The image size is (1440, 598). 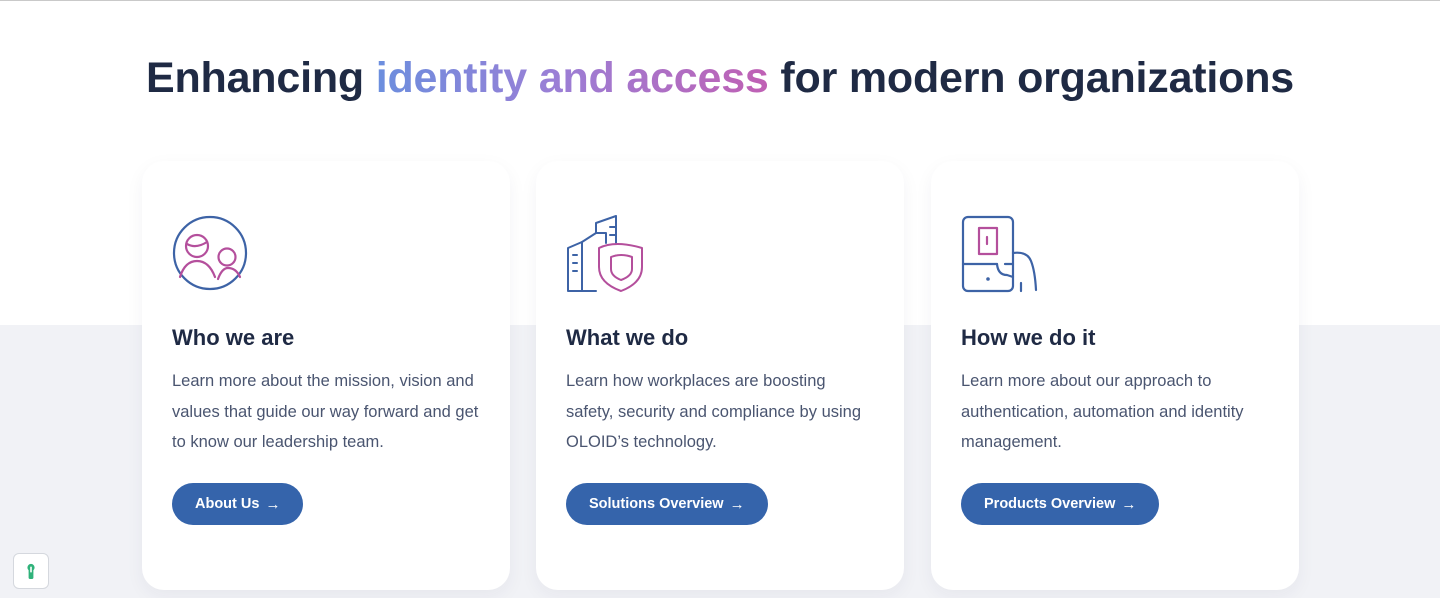 I want to click on buildings-shield-icon, so click(x=605, y=253).